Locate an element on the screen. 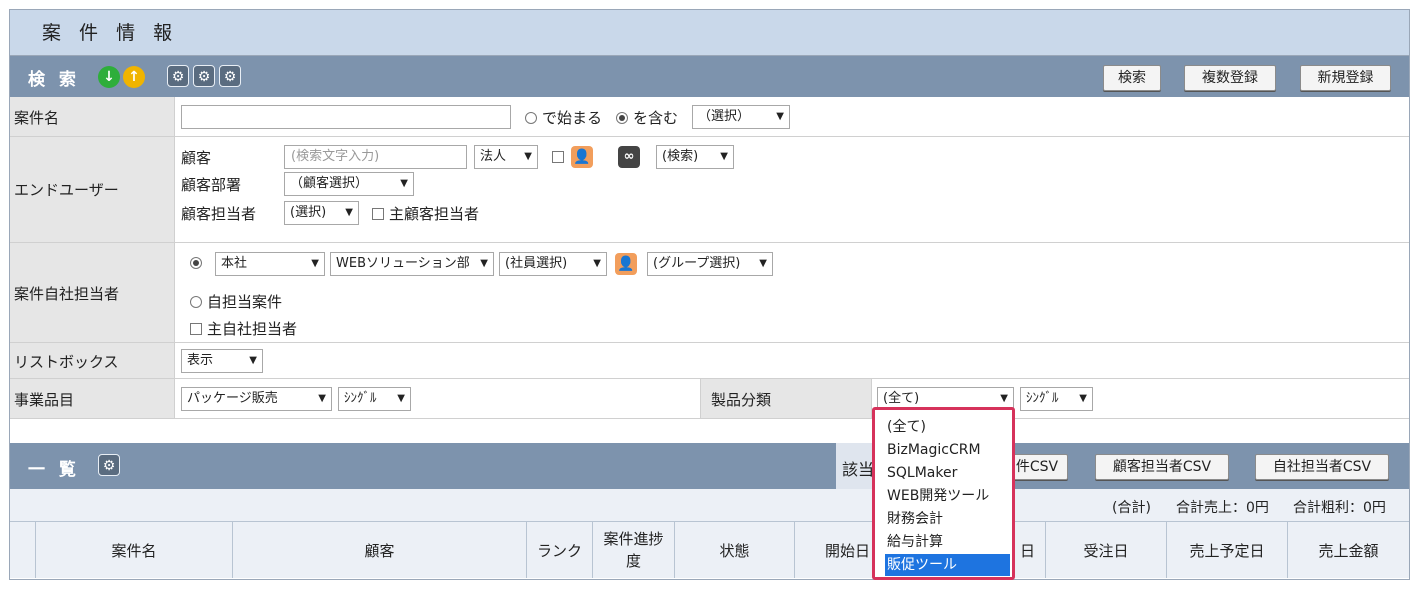  customer-staff-csv-button: 顧客担当者CSV is located at coordinates (1162, 467).